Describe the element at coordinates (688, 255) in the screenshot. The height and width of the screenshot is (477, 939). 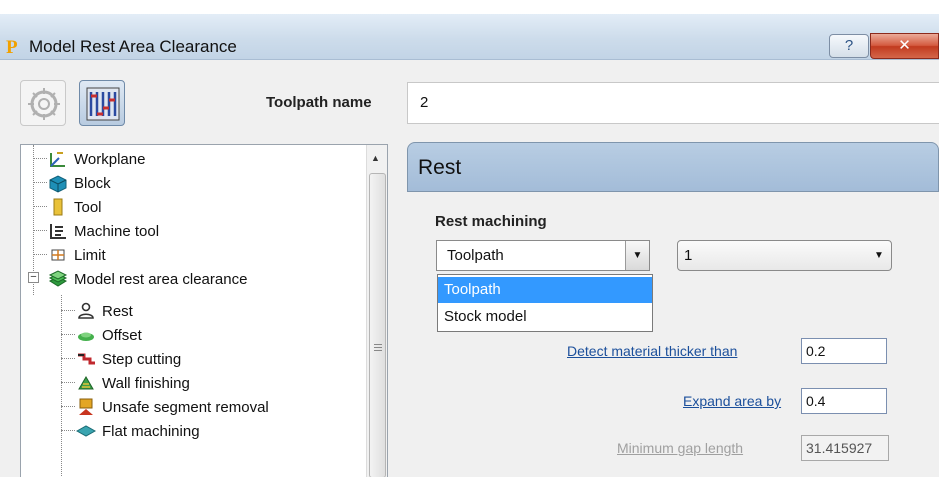
I see `reference-toolpath-value: 1` at that location.